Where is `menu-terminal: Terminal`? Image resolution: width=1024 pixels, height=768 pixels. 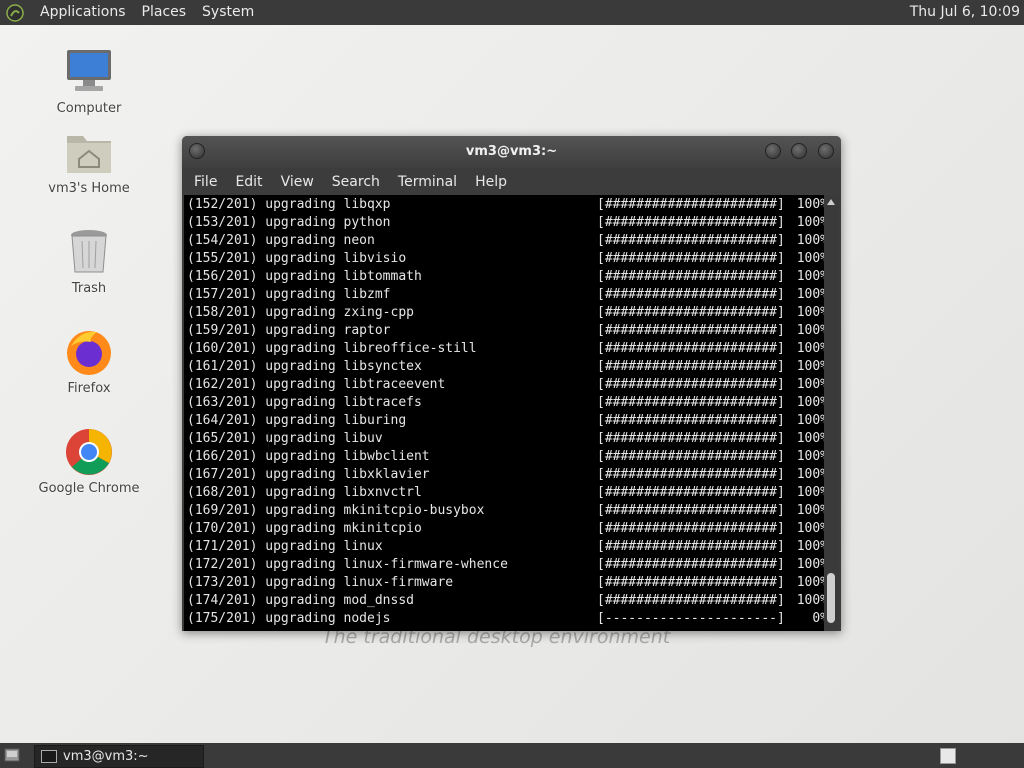
menu-terminal: Terminal is located at coordinates (427, 182).